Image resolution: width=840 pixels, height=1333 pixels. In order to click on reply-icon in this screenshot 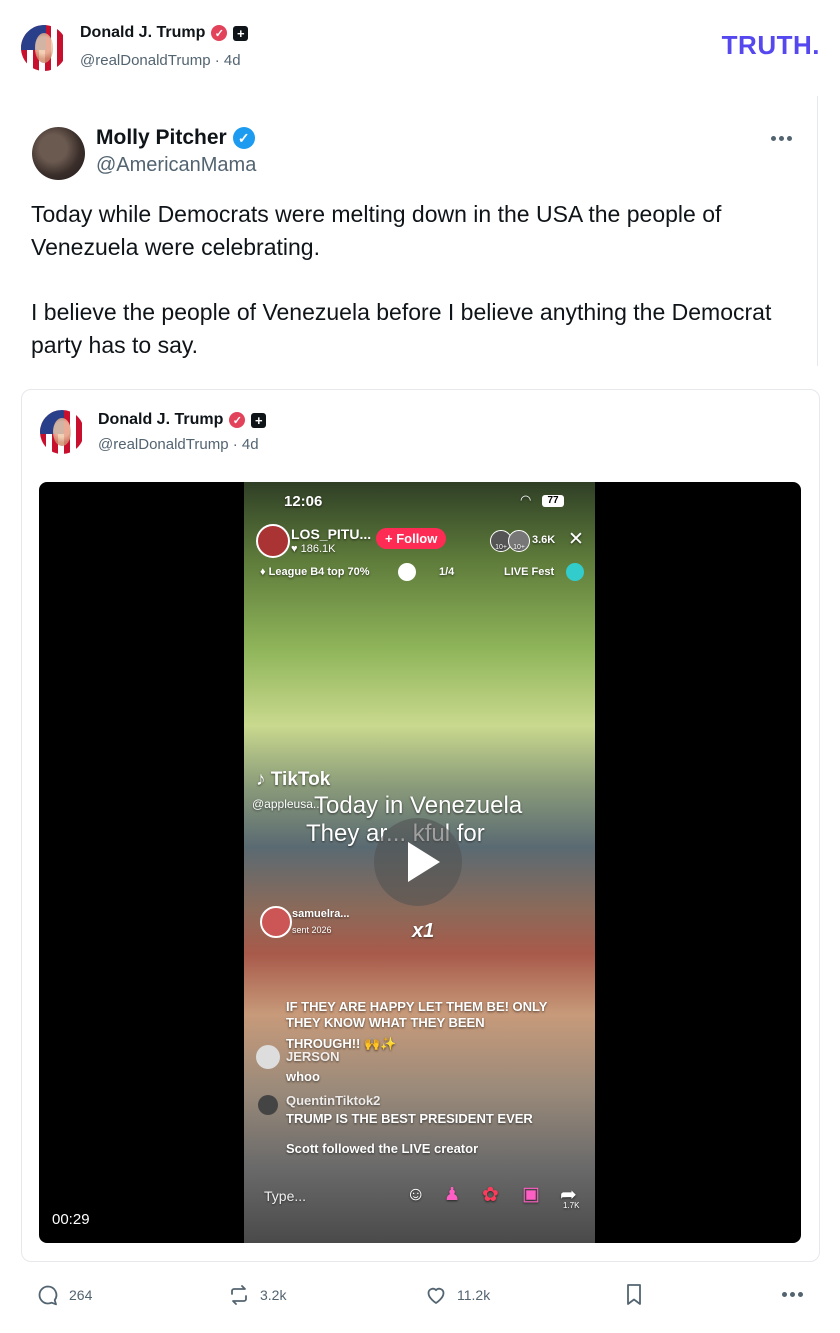, I will do `click(48, 1295)`.